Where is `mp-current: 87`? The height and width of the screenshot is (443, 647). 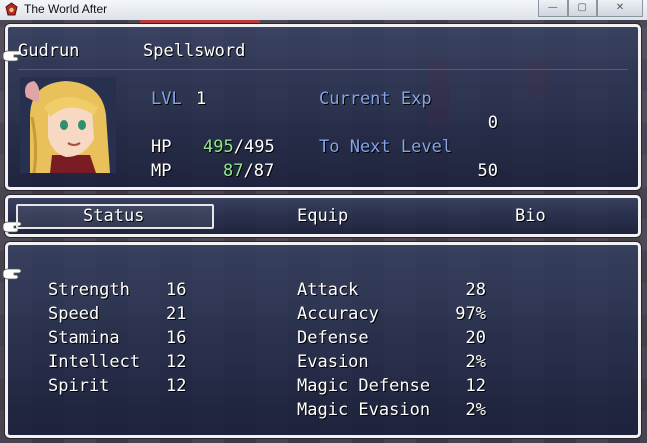 mp-current: 87 is located at coordinates (233, 171).